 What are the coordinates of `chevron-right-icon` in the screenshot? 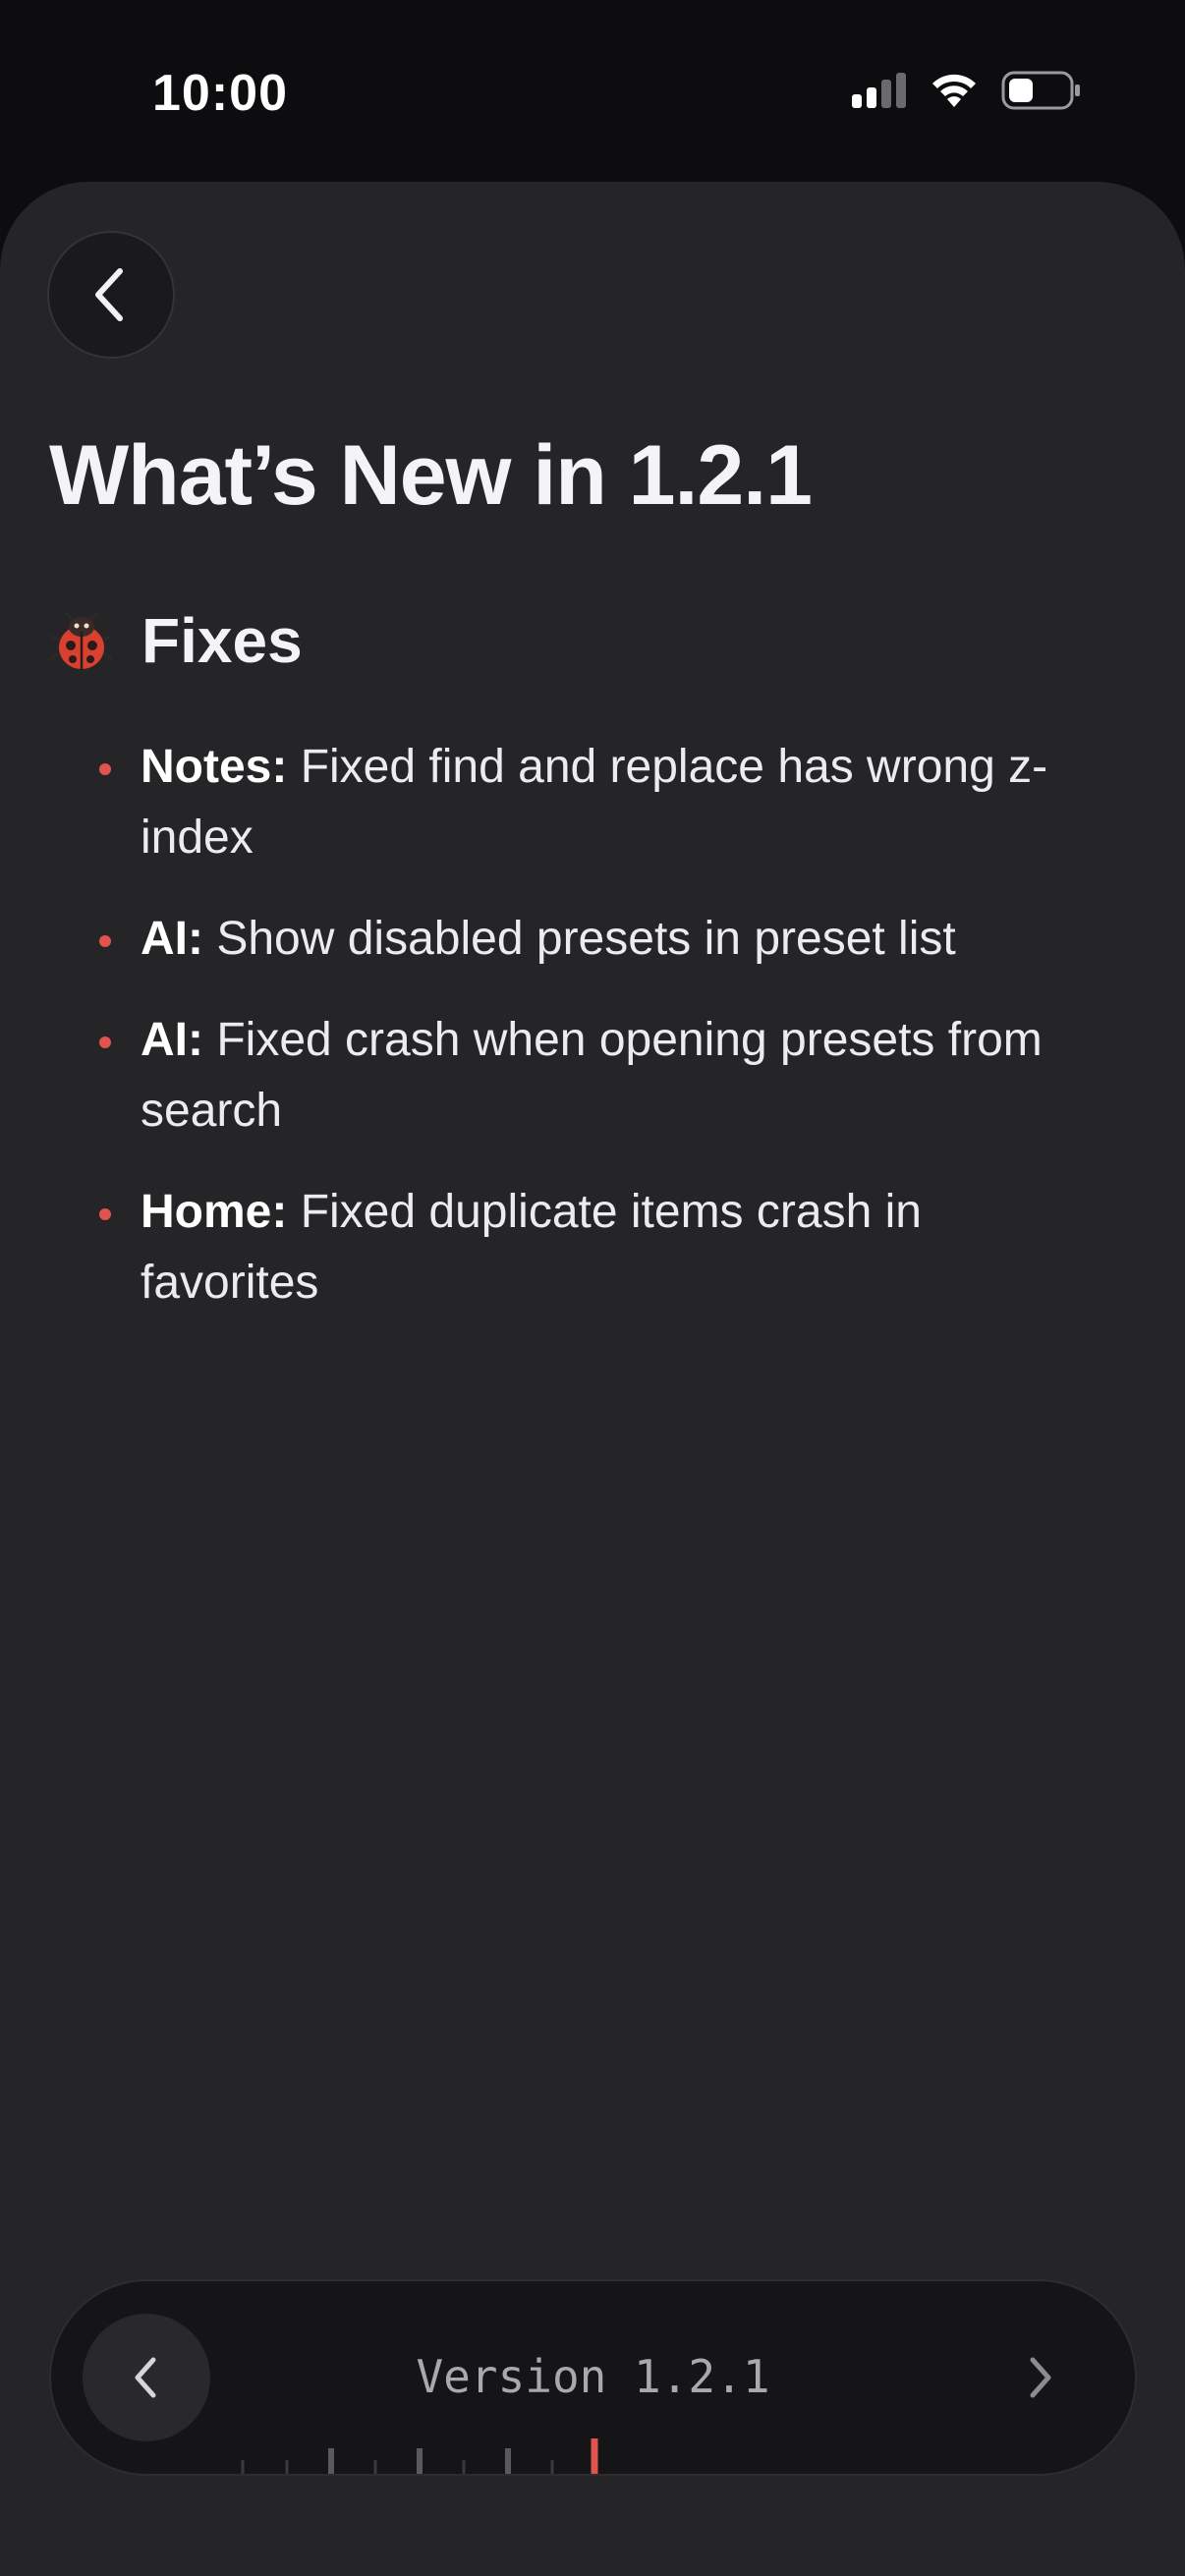 It's located at (1041, 2377).